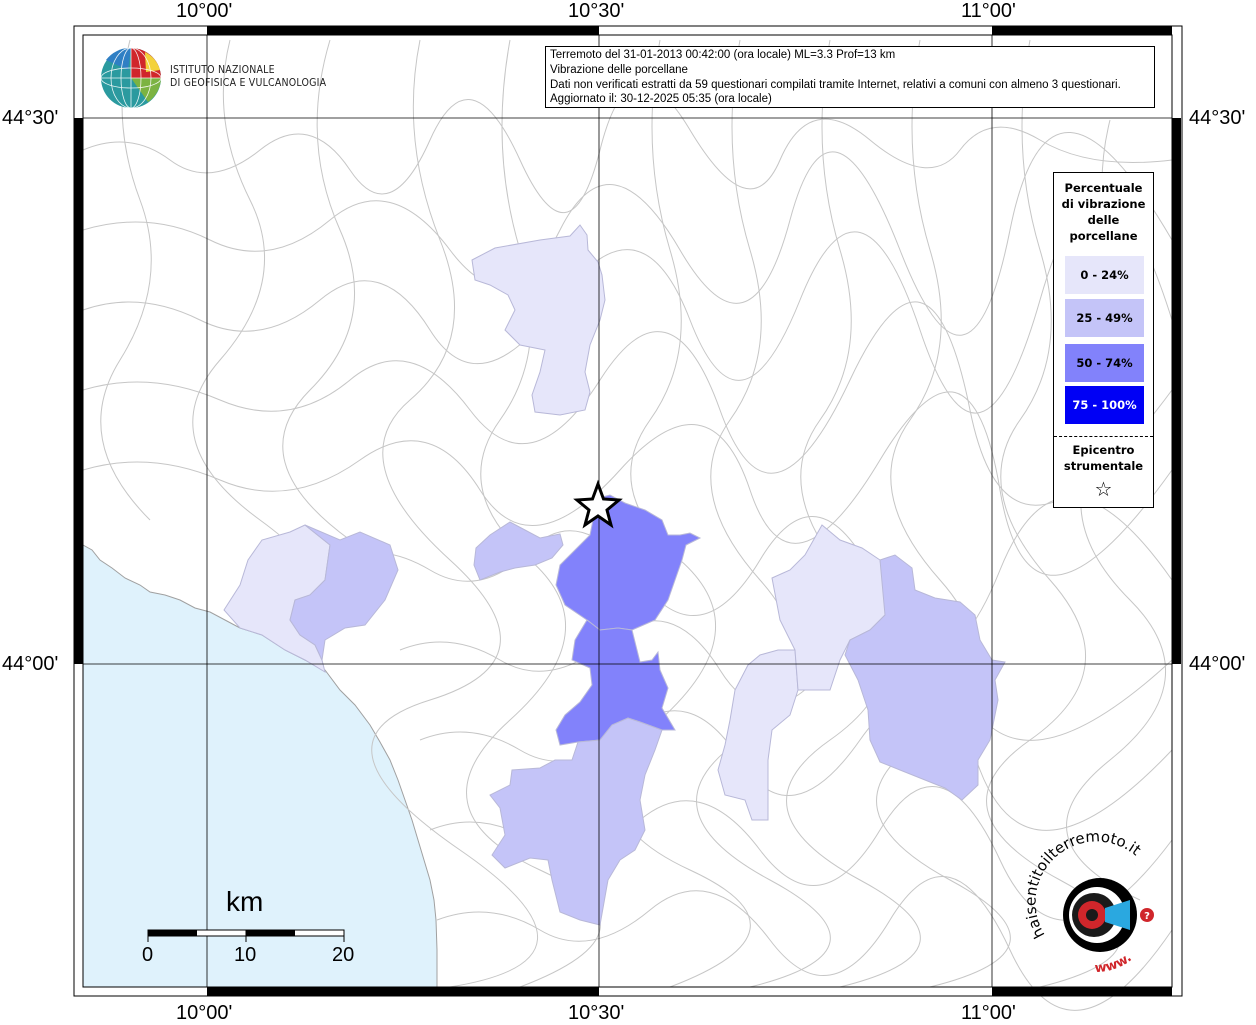 This screenshot has width=1256, height=1025. What do you see at coordinates (131, 78) in the screenshot?
I see `ingv-logo` at bounding box center [131, 78].